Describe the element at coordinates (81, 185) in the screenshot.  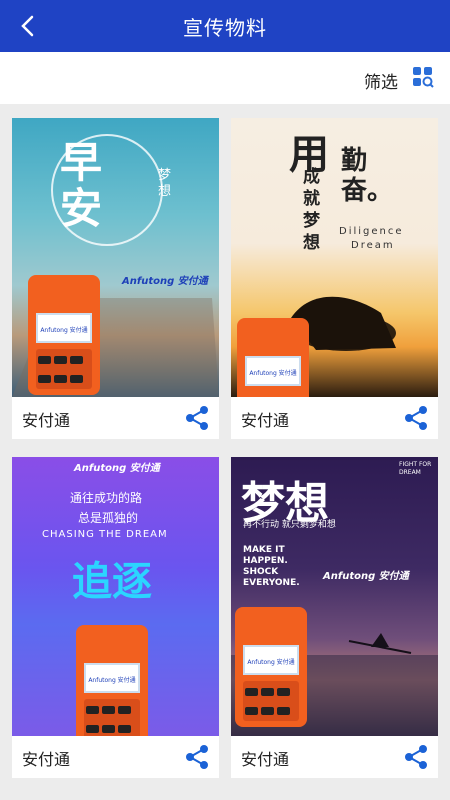
I see `poster-headline: 早安` at that location.